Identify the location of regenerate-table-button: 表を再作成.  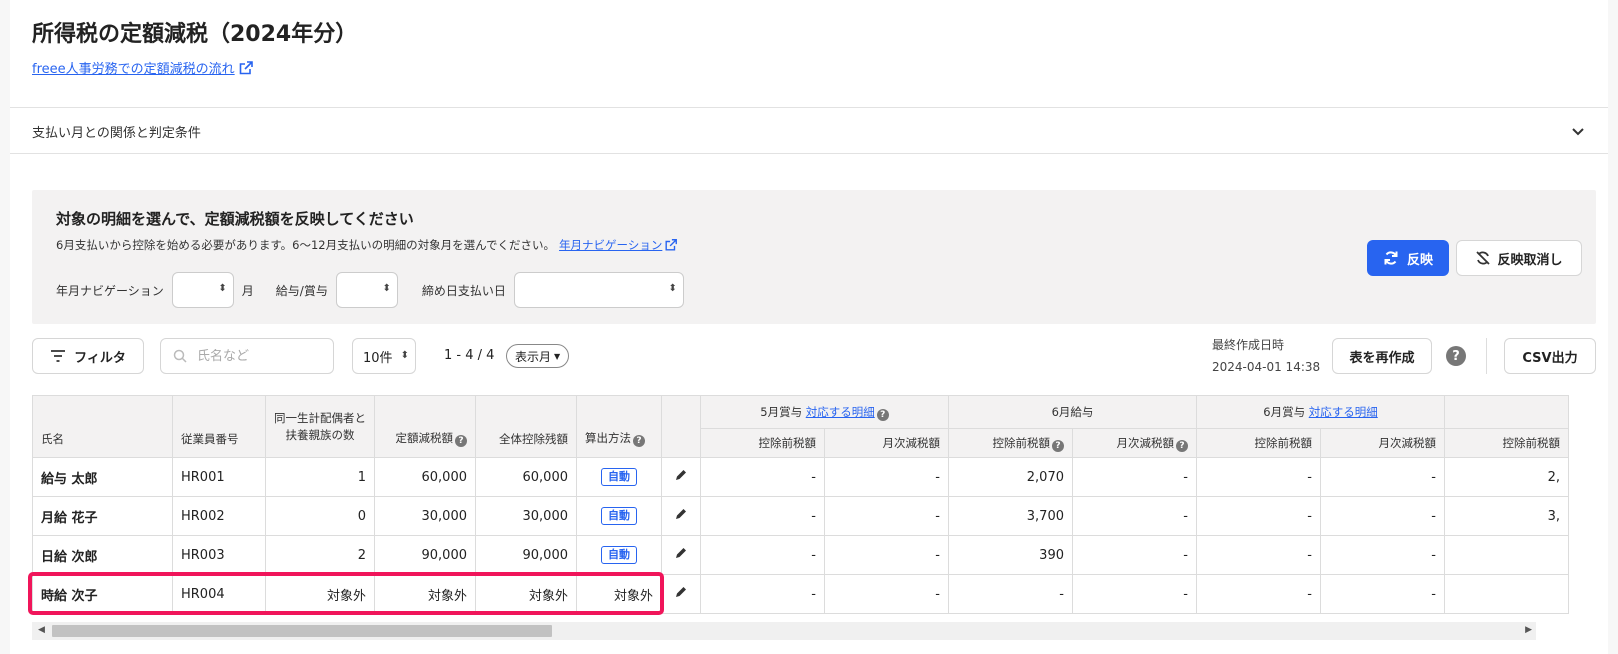
(1382, 356).